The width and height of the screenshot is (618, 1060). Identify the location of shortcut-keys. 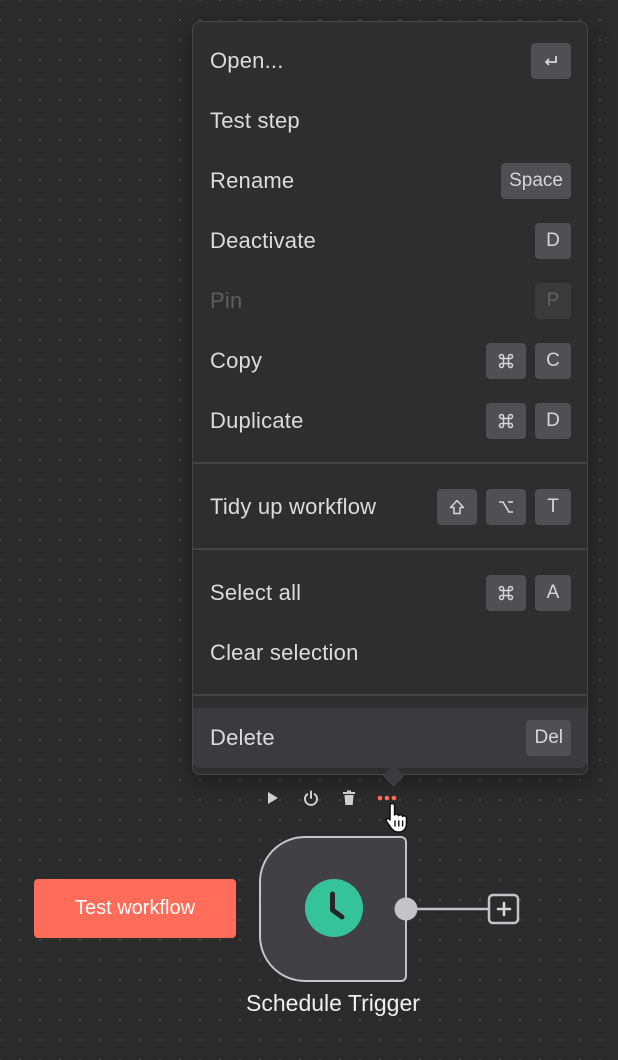
(551, 61).